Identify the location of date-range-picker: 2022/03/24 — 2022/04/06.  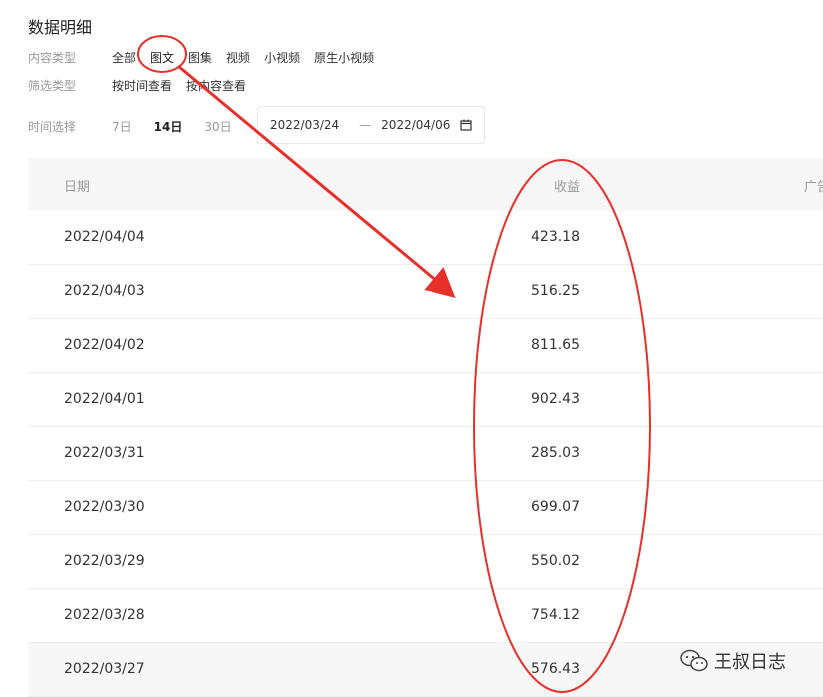
(371, 125).